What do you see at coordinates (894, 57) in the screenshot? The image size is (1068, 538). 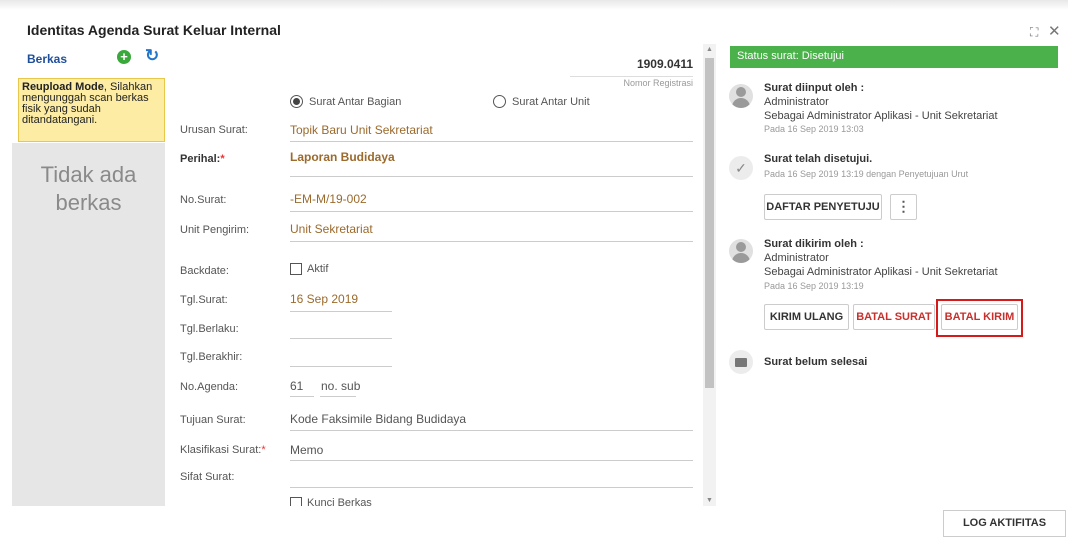 I see `status-bar: Status surat: Disetujui` at bounding box center [894, 57].